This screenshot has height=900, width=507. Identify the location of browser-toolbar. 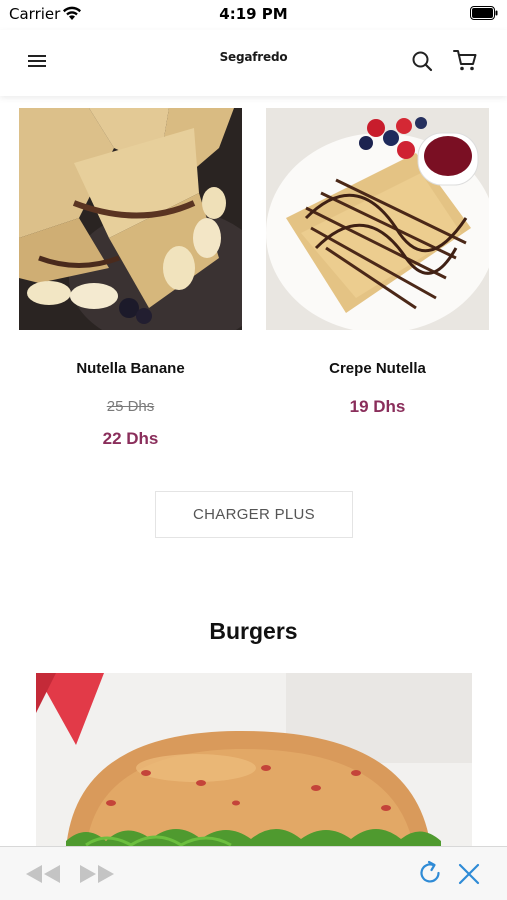
(253, 873).